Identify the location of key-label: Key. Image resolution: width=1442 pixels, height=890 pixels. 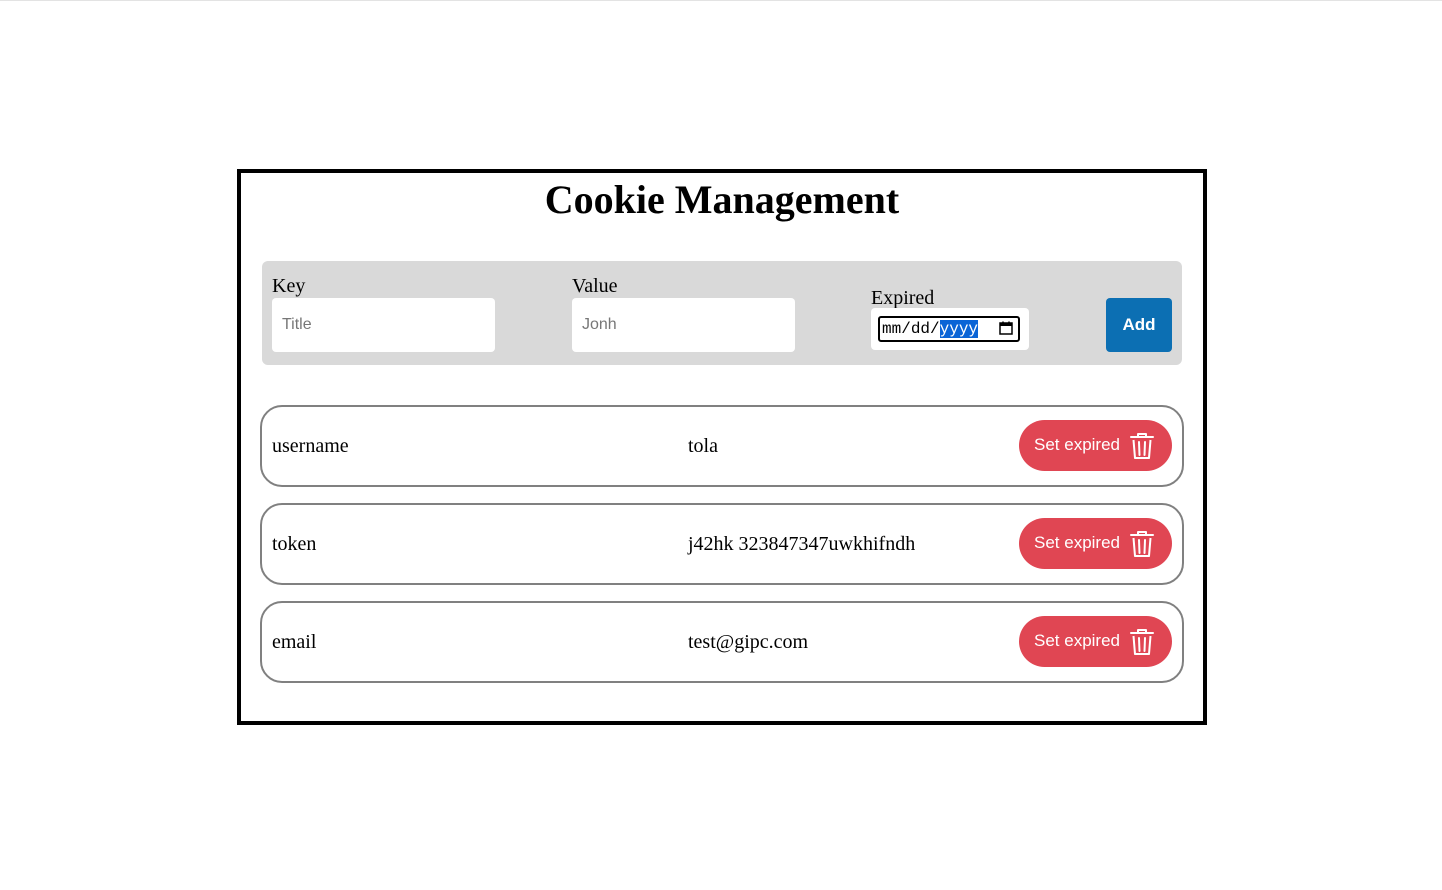
(289, 286).